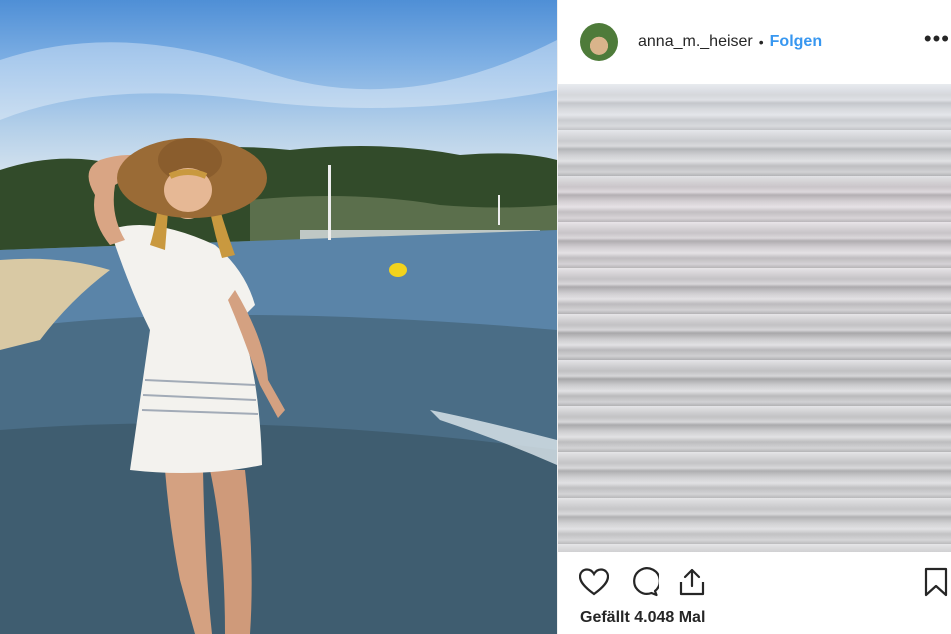 Image resolution: width=951 pixels, height=634 pixels. What do you see at coordinates (754, 582) in the screenshot?
I see `action-bar` at bounding box center [754, 582].